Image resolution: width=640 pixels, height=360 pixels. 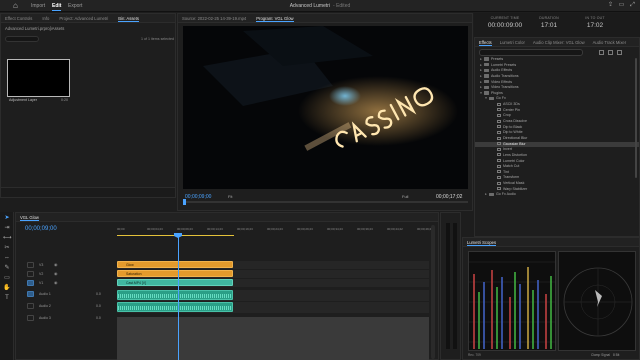 What do you see at coordinates (610, 52) in the screenshot?
I see `32bit-effects-icon` at bounding box center [610, 52].